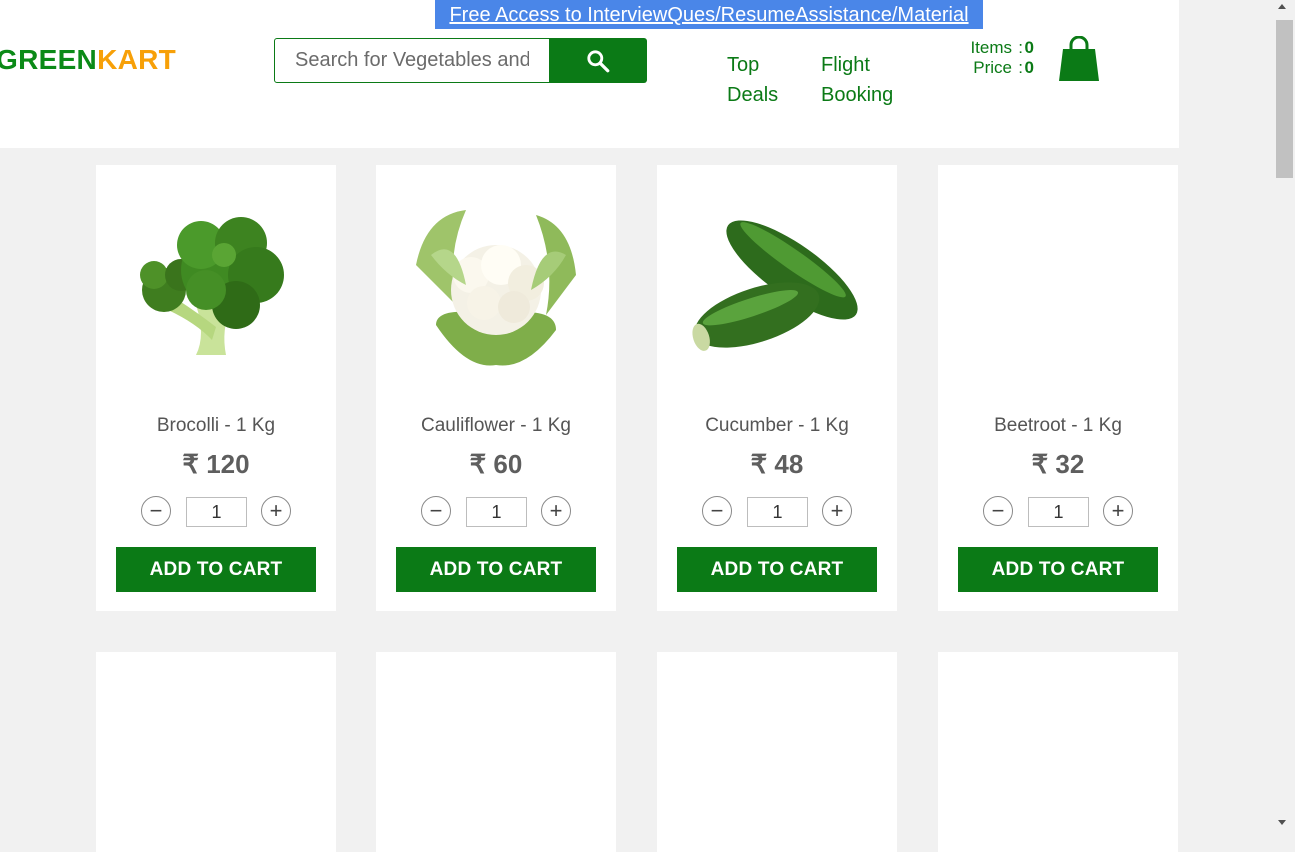 Image resolution: width=1295 pixels, height=852 pixels. I want to click on product-card: Beetroot - 1 Kg ₹ 32 − + ADD TO CART, so click(1058, 388).